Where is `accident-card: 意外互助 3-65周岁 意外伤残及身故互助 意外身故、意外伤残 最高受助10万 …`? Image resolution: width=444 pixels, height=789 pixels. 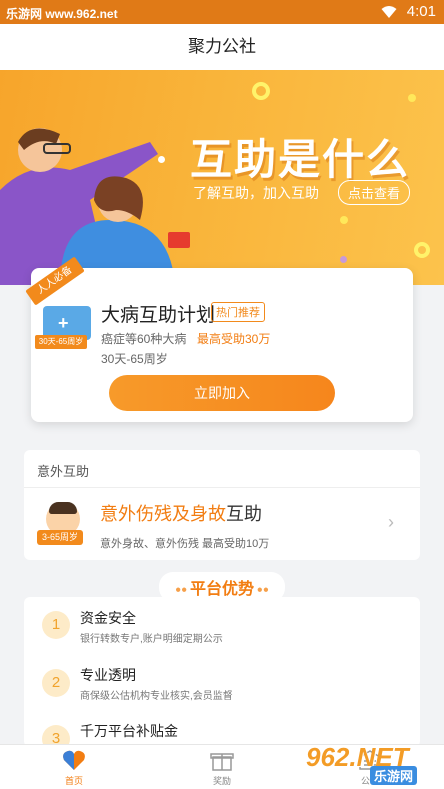
accident-card: 意外互助 3-65周岁 意外伤残及身故互助 意外身故、意外伤残 最高受助10万 … is located at coordinates (222, 505).